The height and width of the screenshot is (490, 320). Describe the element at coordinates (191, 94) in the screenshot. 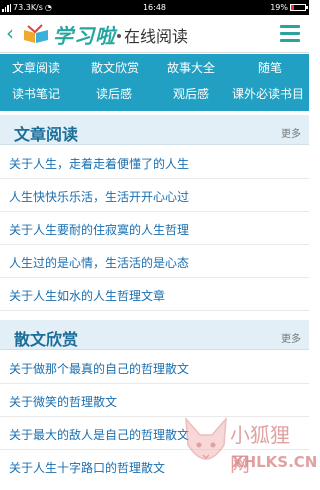

I see `nav-item-film-reviews: 观后感` at that location.